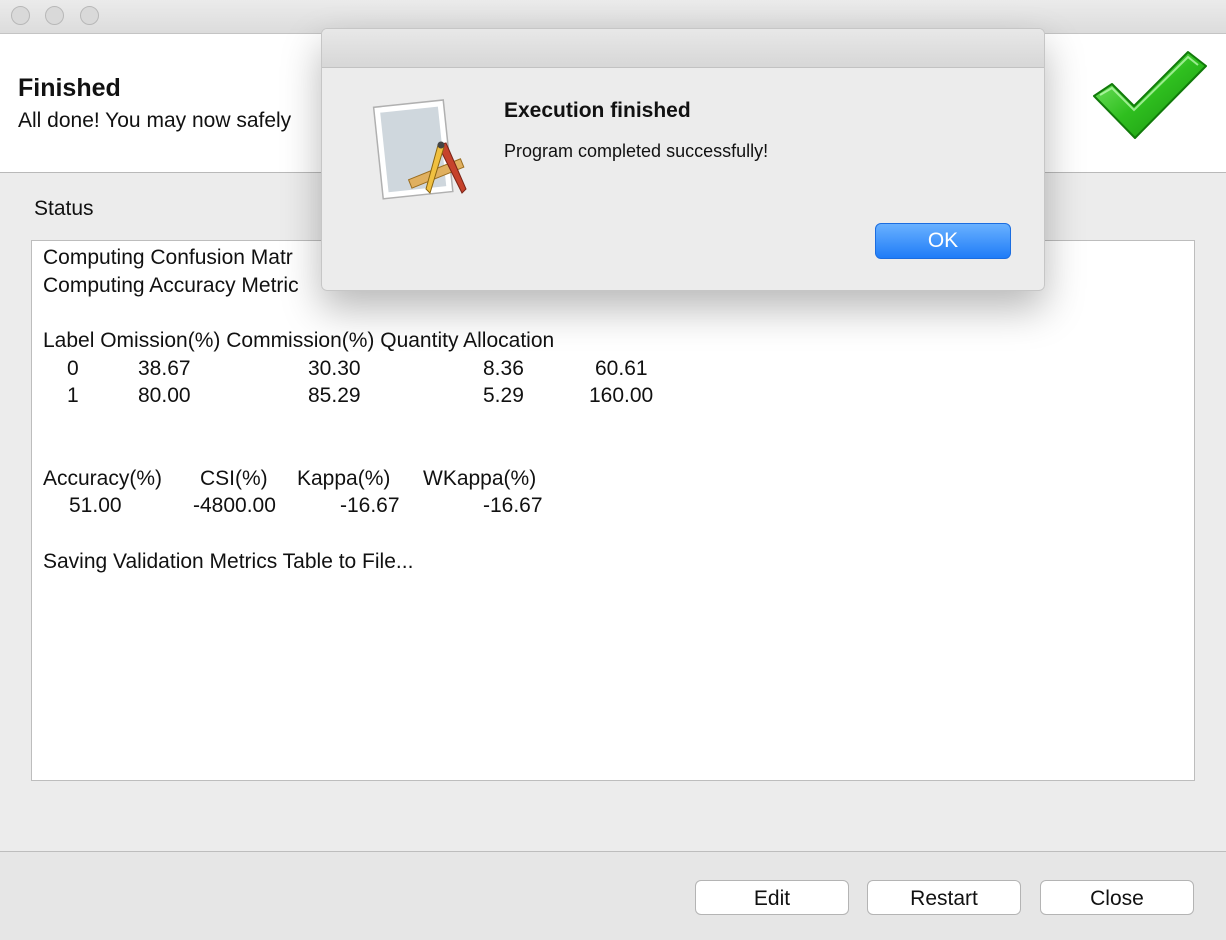 Image resolution: width=1226 pixels, height=940 pixels. I want to click on table-cell: 30.30, so click(334, 368).